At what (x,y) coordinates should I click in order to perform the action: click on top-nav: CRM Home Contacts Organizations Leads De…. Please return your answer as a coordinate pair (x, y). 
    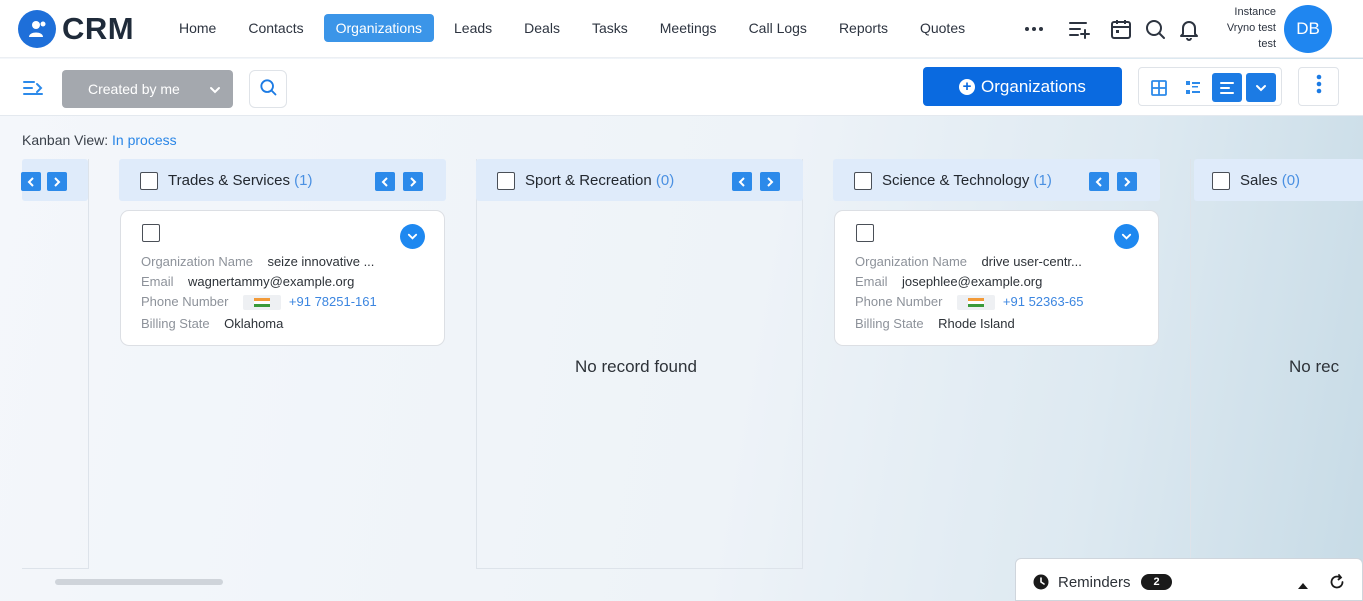
    Looking at the image, I should click on (681, 29).